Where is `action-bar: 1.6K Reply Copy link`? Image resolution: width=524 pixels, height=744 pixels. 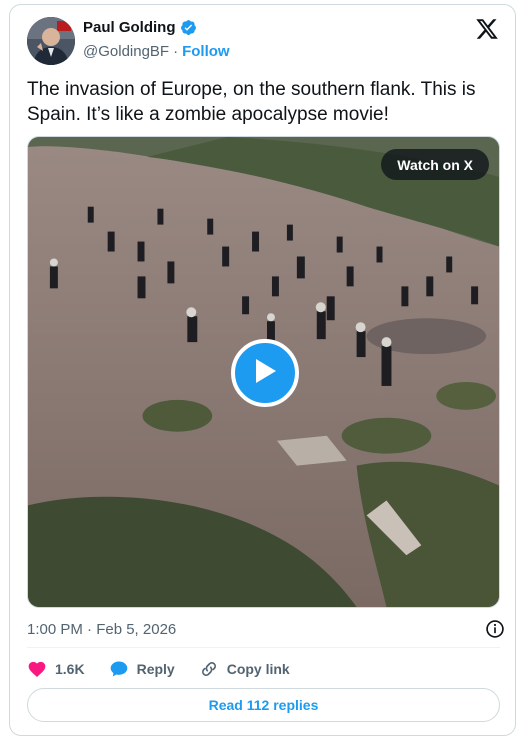 action-bar: 1.6K Reply Copy link is located at coordinates (170, 669).